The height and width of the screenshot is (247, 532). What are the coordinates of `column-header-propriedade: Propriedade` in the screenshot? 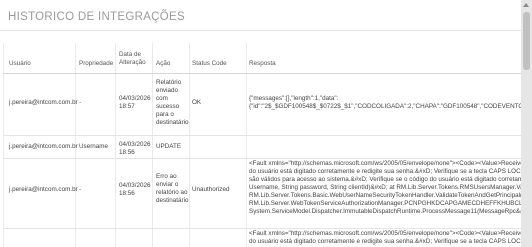 It's located at (96, 64).